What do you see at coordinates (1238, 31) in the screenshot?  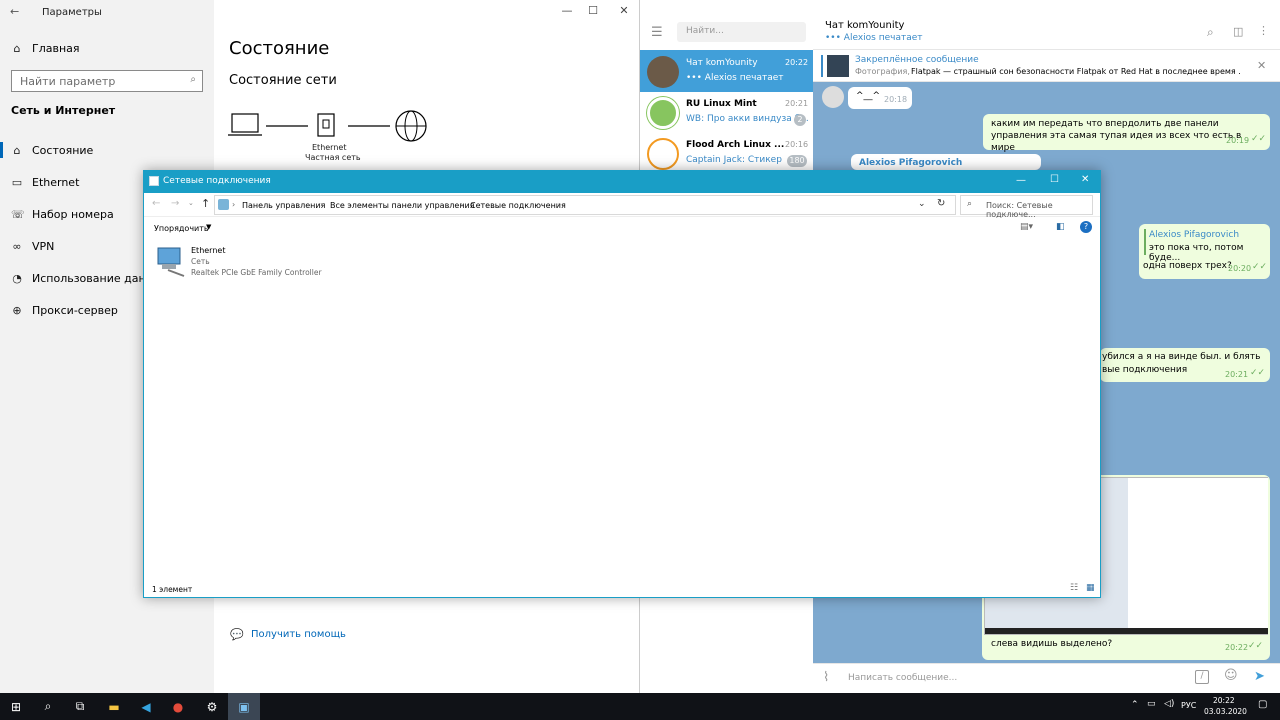 I see `sidebar-toggle-icon: ◫` at bounding box center [1238, 31].